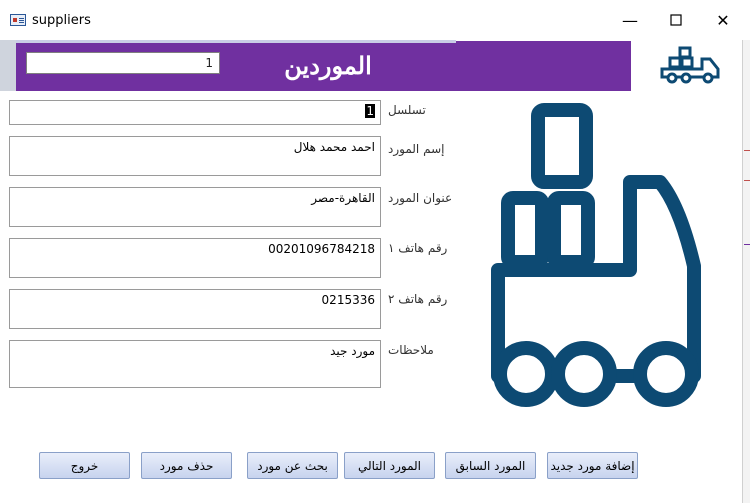  Describe the element at coordinates (61, 20) in the screenshot. I see `window-title: suppliers` at that location.